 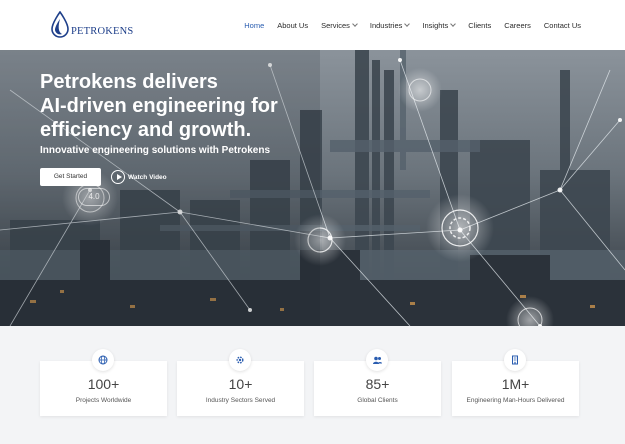 I want to click on stat-label: Industry Sectors Served, so click(x=240, y=400).